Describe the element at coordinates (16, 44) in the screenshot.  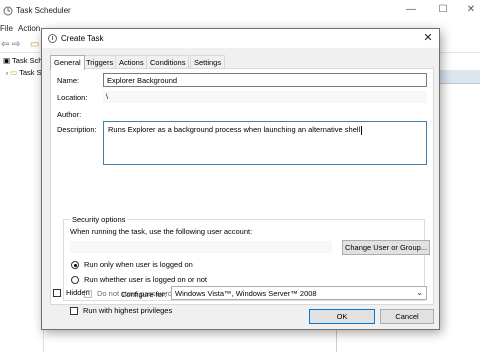
I see `forward-arrow-icon: ⇨` at that location.